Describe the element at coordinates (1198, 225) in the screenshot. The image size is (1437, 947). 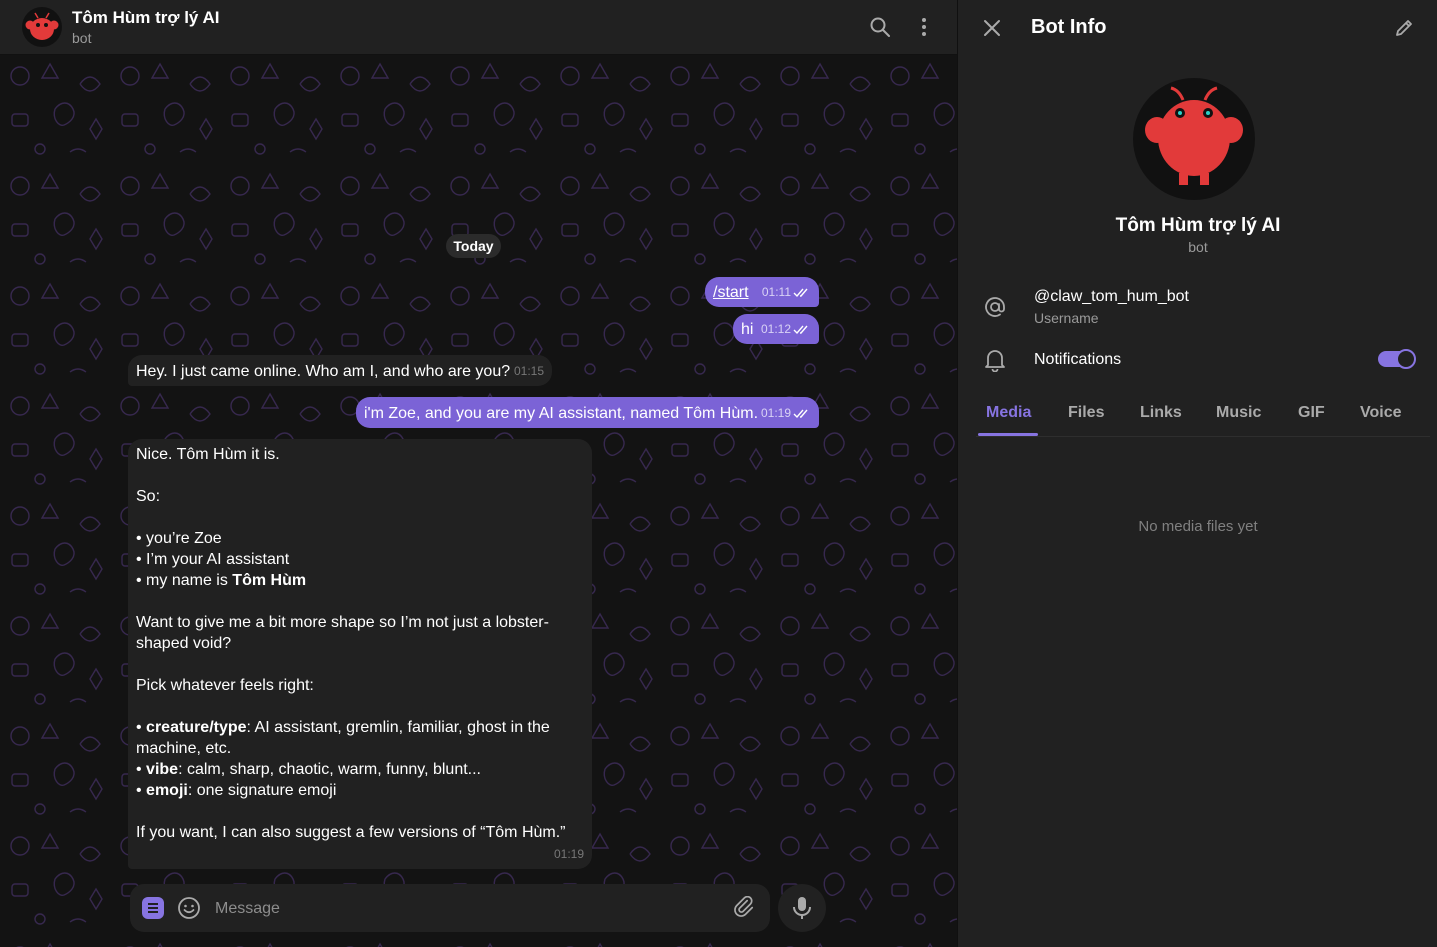
I see `profile-name: Tôm Hùm trợ lý AI` at that location.